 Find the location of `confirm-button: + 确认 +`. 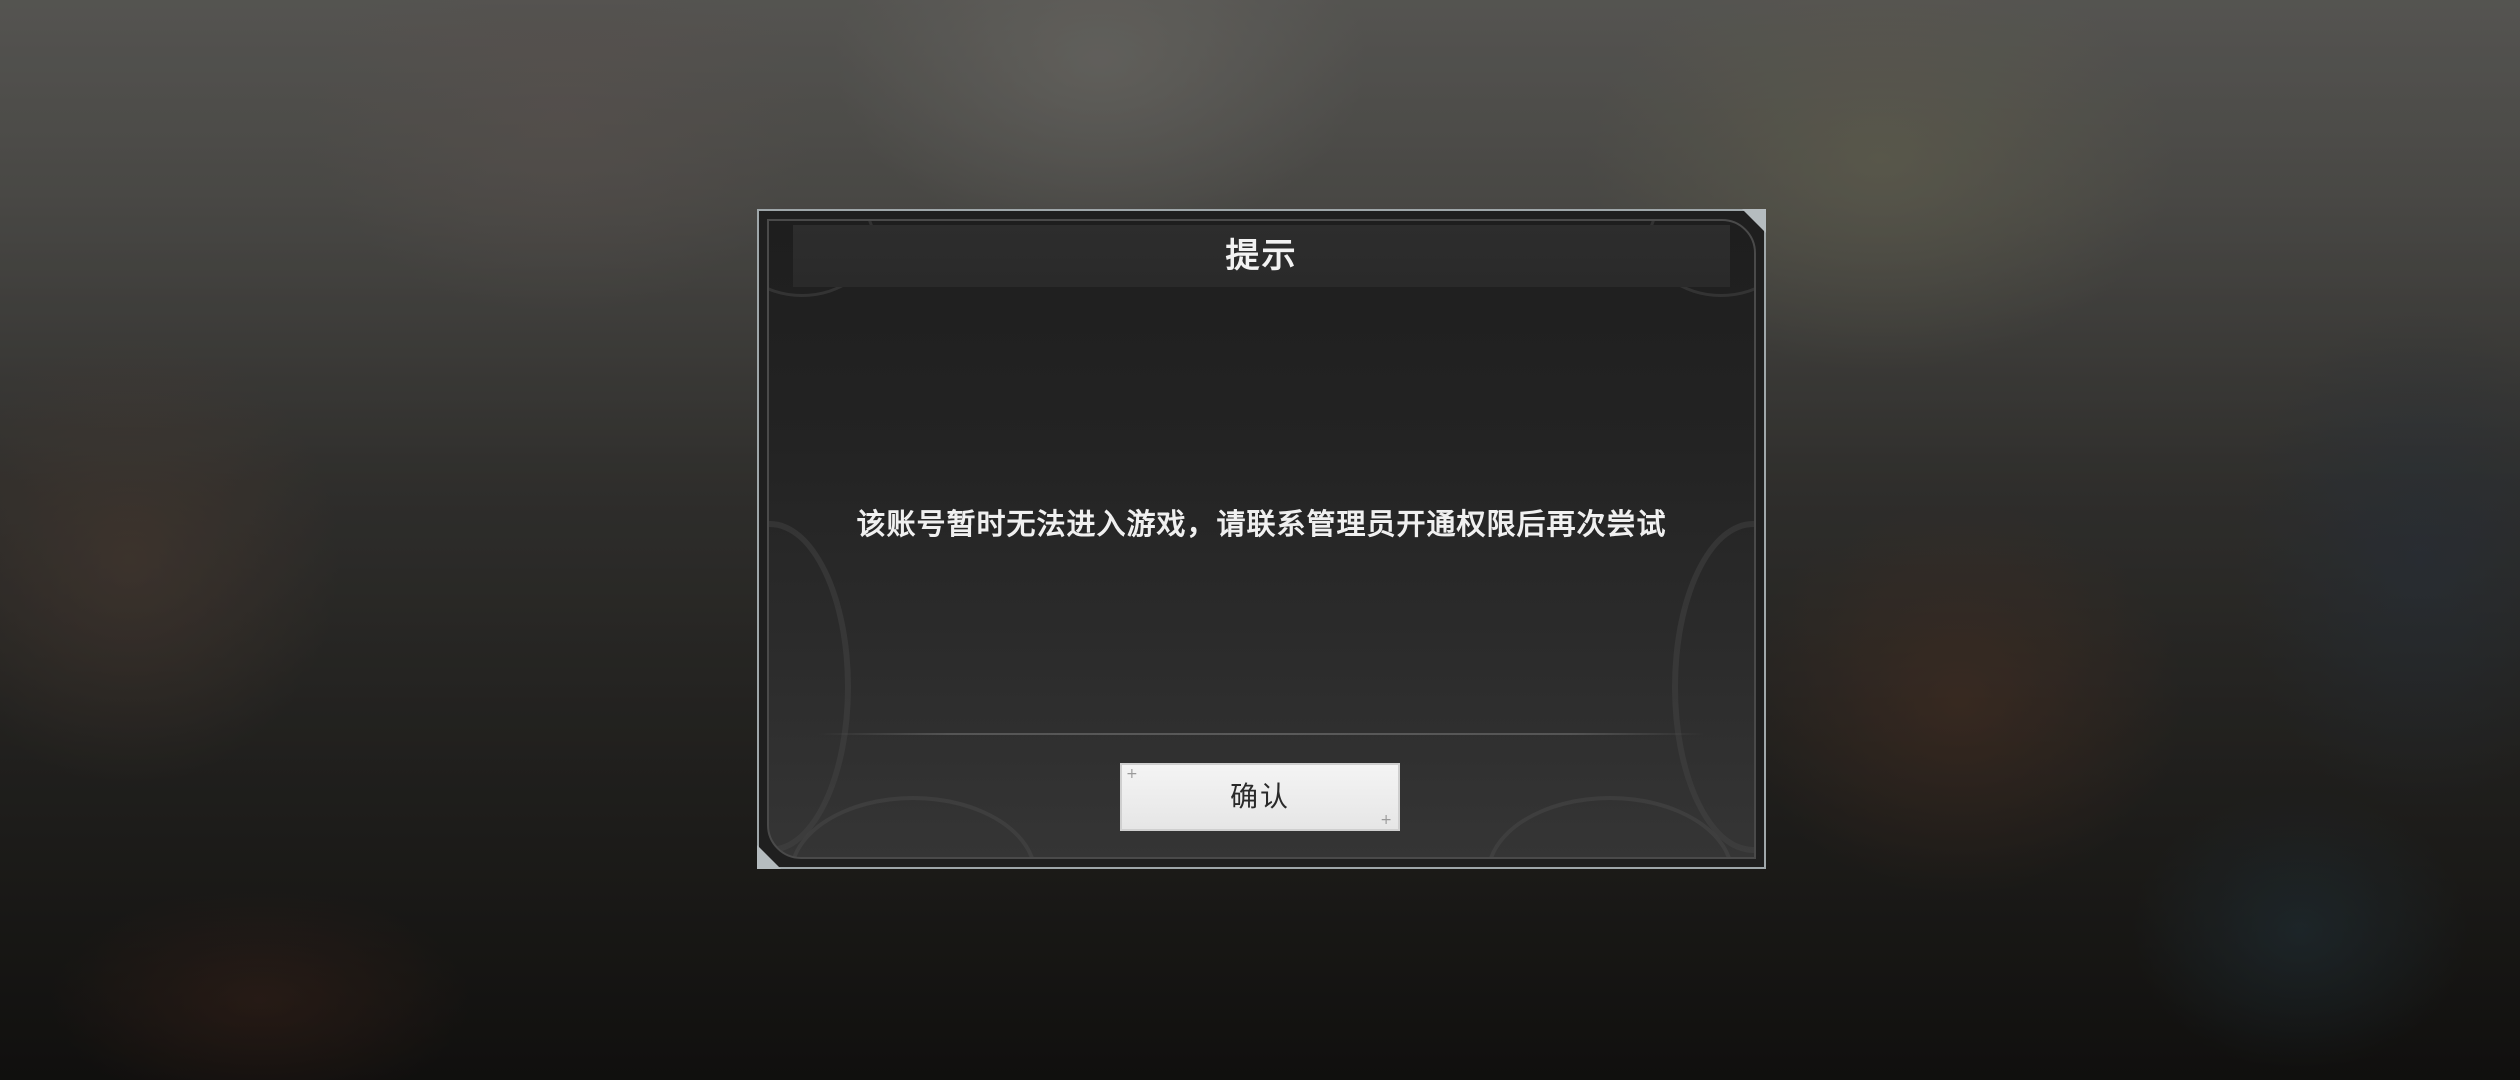

confirm-button: + 确认 + is located at coordinates (1260, 797).